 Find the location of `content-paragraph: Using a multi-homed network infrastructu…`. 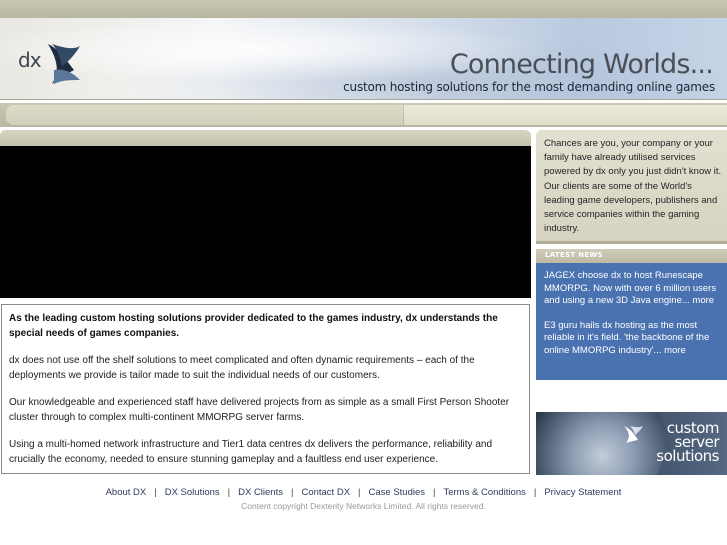

content-paragraph: Using a multi-homed network infrastructu… is located at coordinates (251, 452).